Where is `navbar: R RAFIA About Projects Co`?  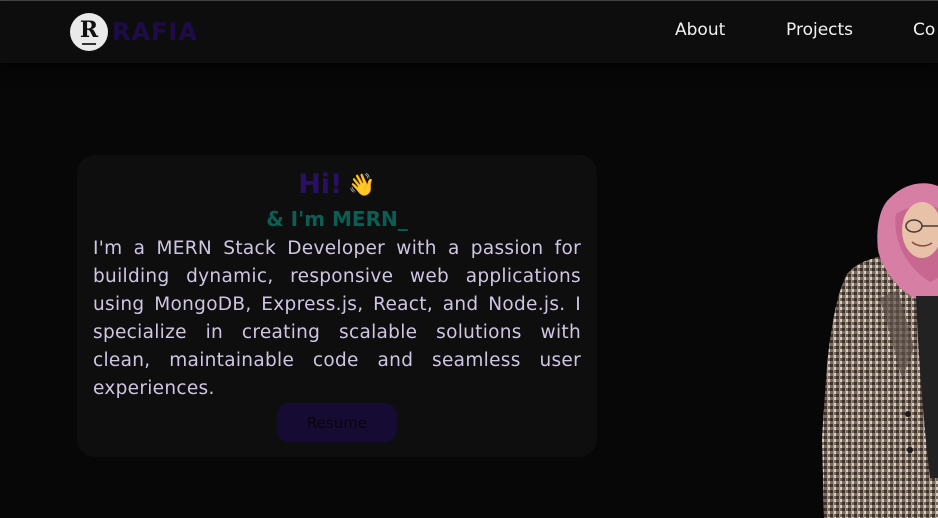 navbar: R RAFIA About Projects Co is located at coordinates (469, 32).